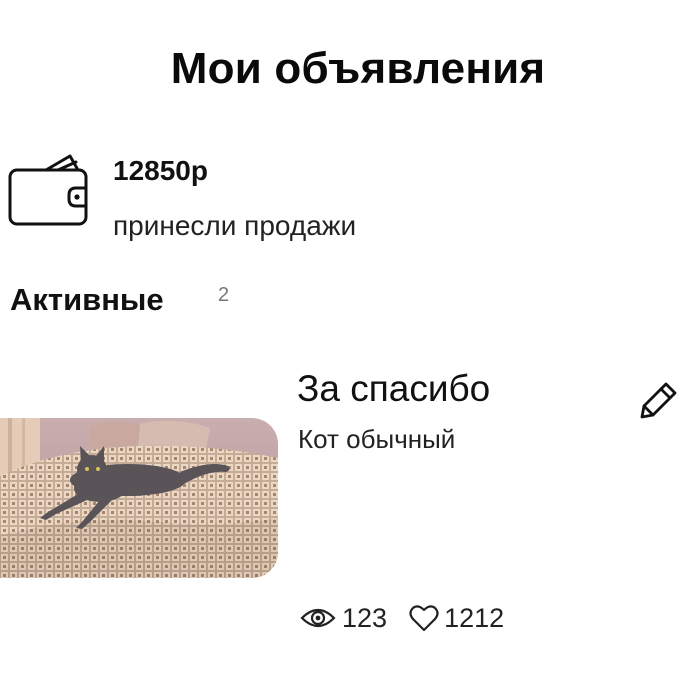 The height and width of the screenshot is (680, 680). Describe the element at coordinates (377, 439) in the screenshot. I see `listing-subtitle: Кот обычный` at that location.